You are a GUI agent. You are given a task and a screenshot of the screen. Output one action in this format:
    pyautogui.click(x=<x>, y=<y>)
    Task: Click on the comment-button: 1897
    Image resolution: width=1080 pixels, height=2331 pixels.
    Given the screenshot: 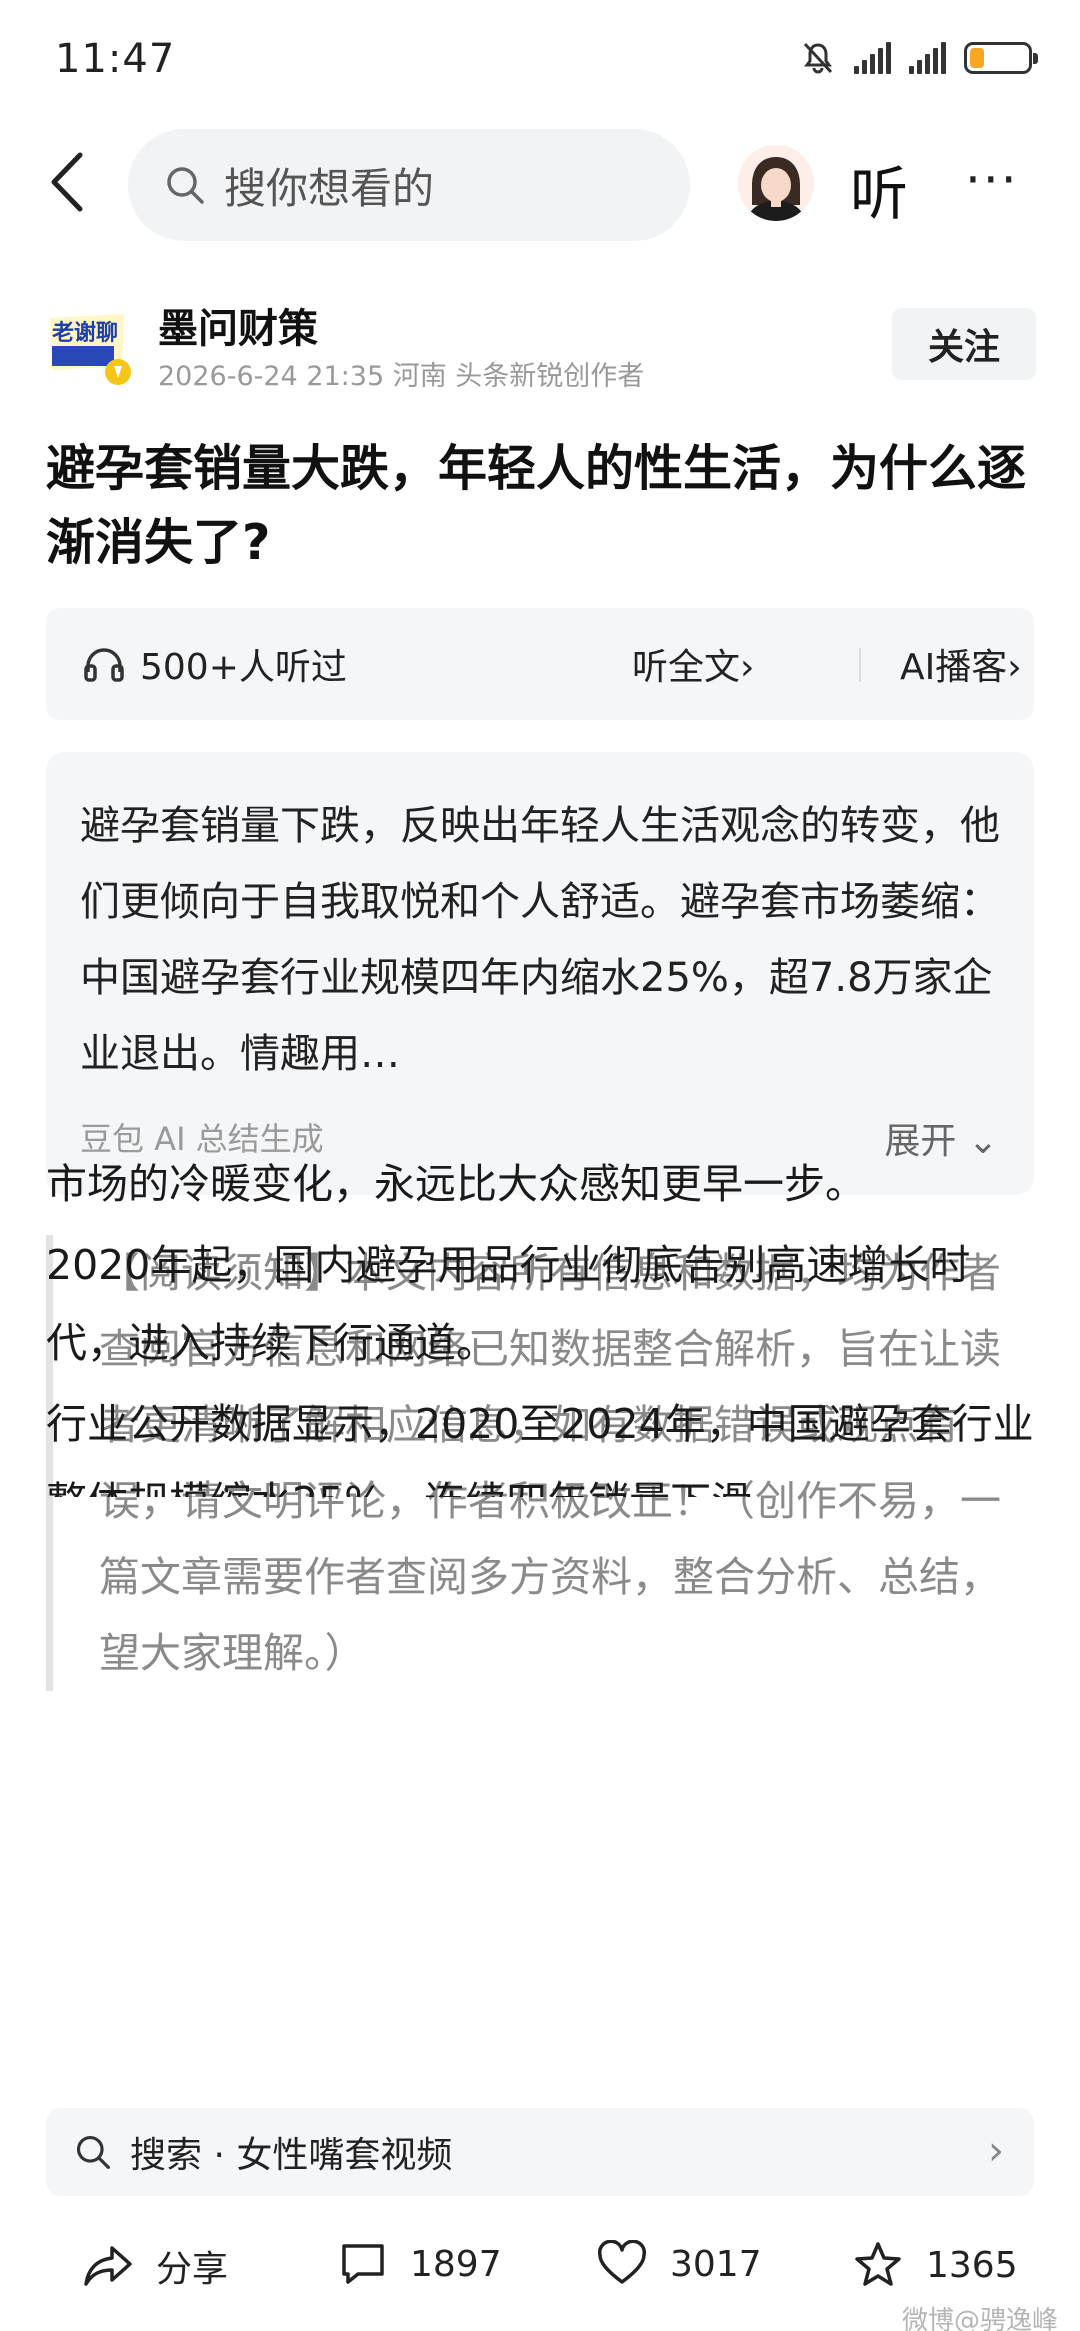 What is the action you would take?
    pyautogui.click(x=420, y=2264)
    